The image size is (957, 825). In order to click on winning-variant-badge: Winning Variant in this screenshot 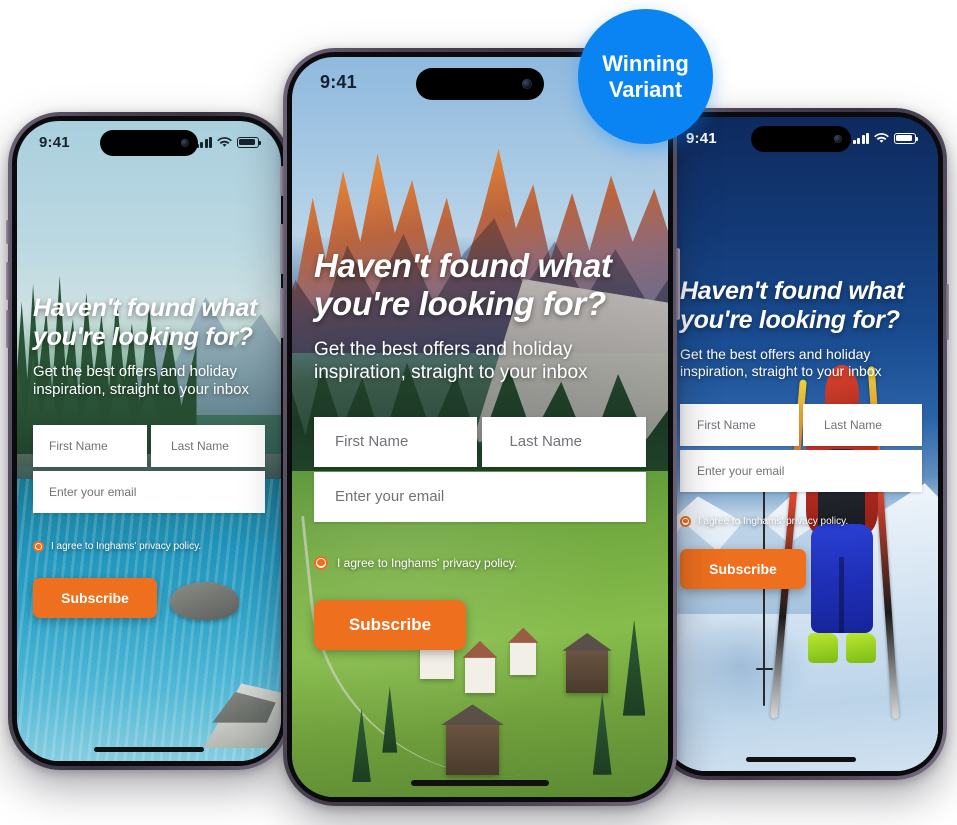, I will do `click(645, 76)`.